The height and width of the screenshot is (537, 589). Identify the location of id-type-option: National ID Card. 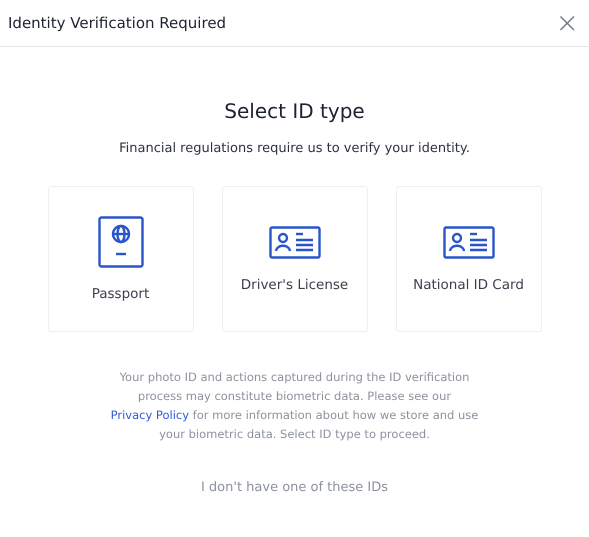
(469, 259).